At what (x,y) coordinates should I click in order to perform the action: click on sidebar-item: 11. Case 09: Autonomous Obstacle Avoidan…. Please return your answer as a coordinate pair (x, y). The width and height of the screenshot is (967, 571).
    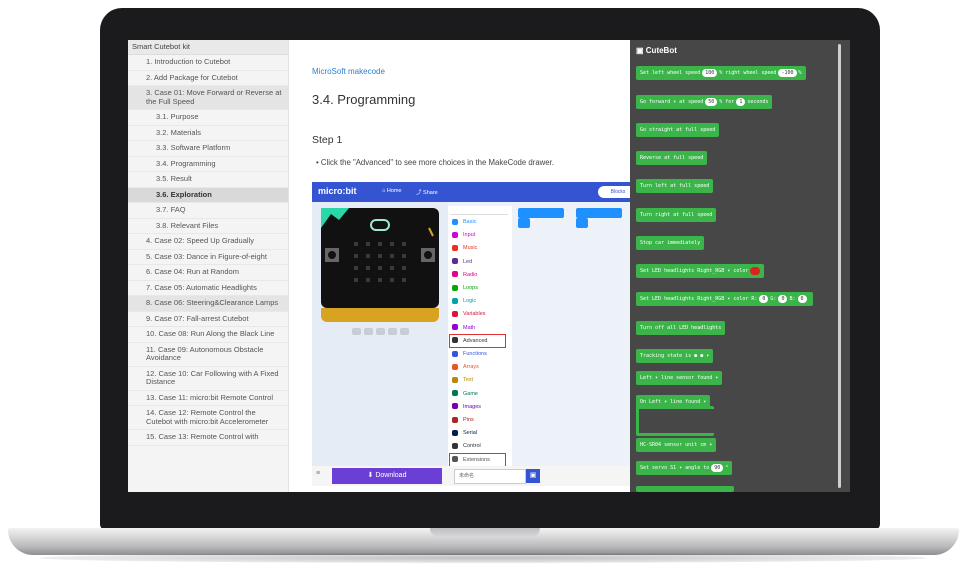
    Looking at the image, I should click on (208, 355).